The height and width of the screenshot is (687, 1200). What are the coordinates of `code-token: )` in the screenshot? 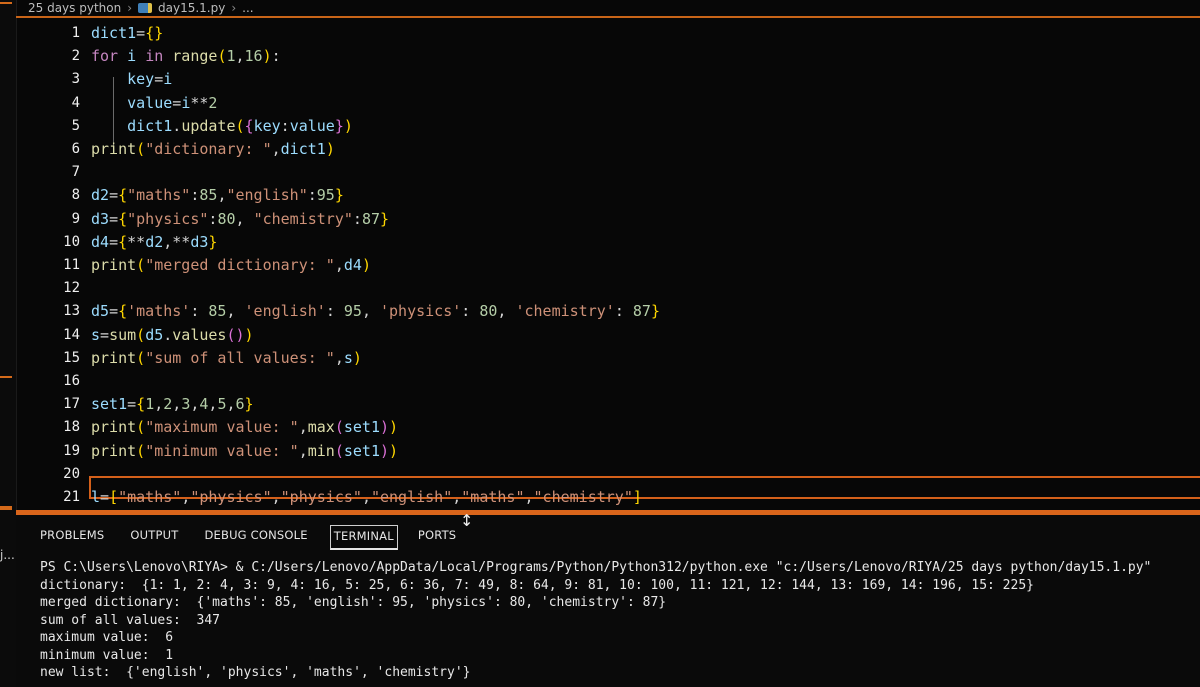 It's located at (394, 450).